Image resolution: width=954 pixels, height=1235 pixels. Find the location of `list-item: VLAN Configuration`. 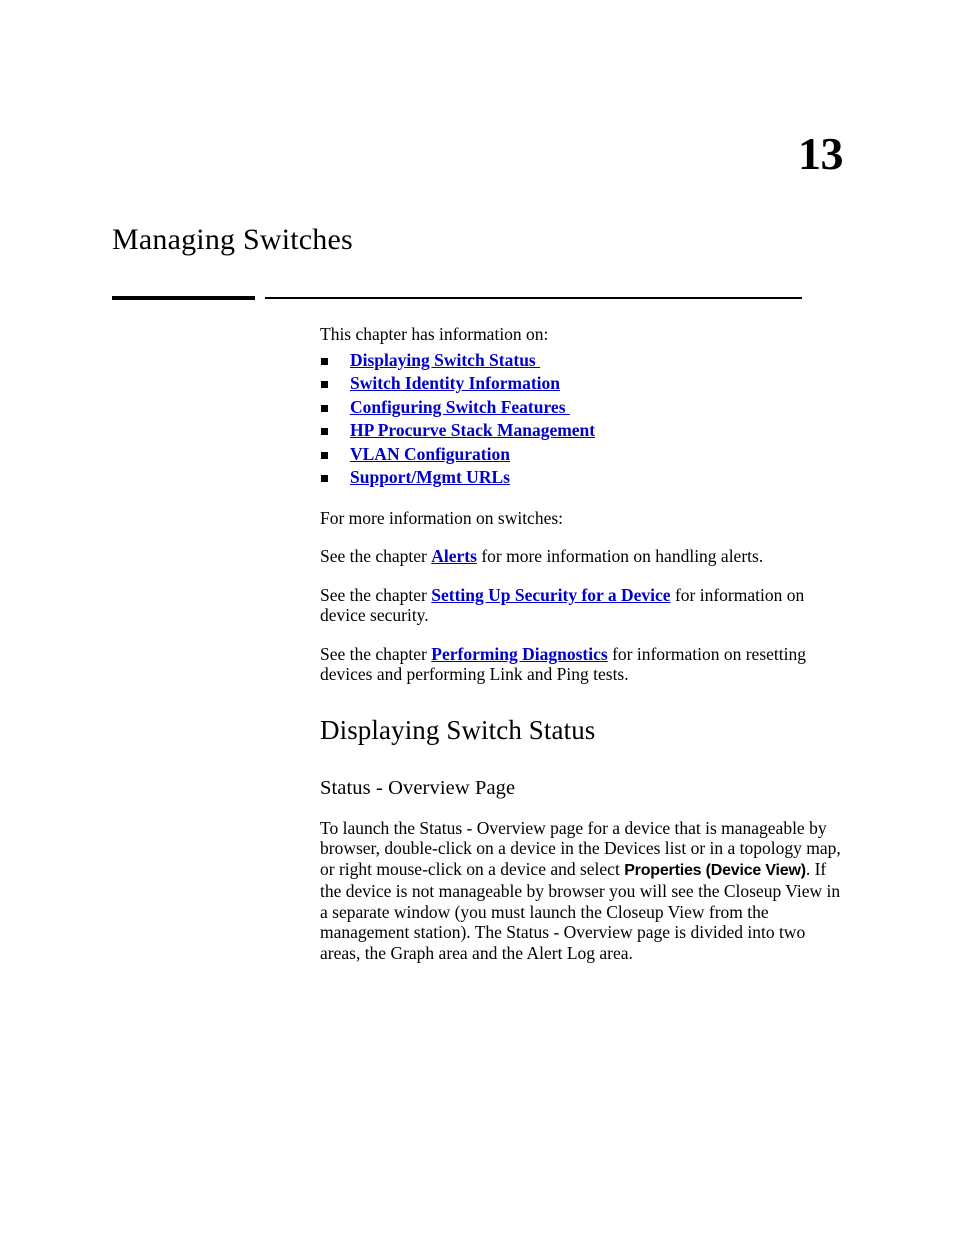

list-item: VLAN Configuration is located at coordinates (582, 455).